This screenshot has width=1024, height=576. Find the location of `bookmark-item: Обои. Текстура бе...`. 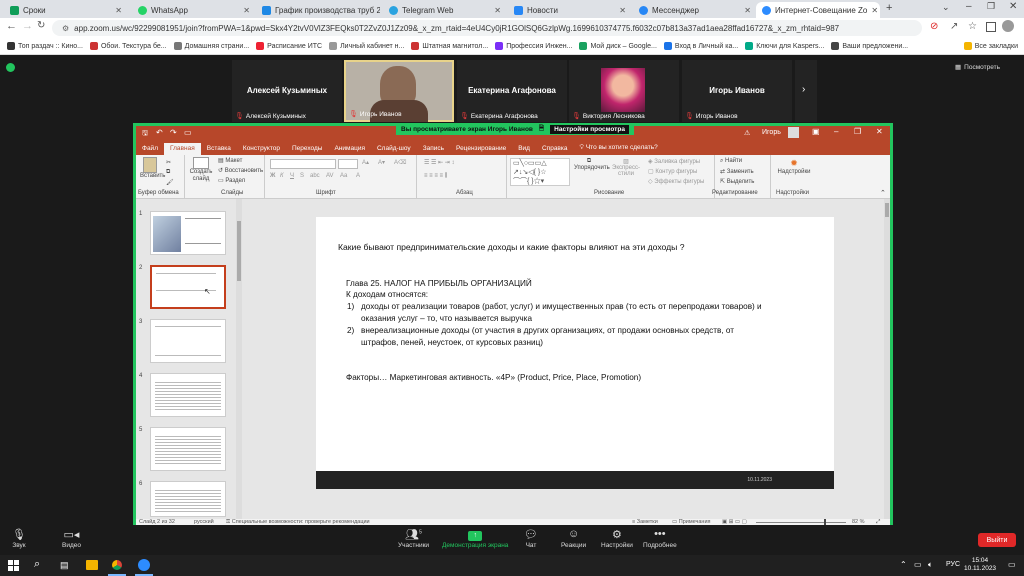

bookmark-item: Обои. Текстура бе... is located at coordinates (128, 46).